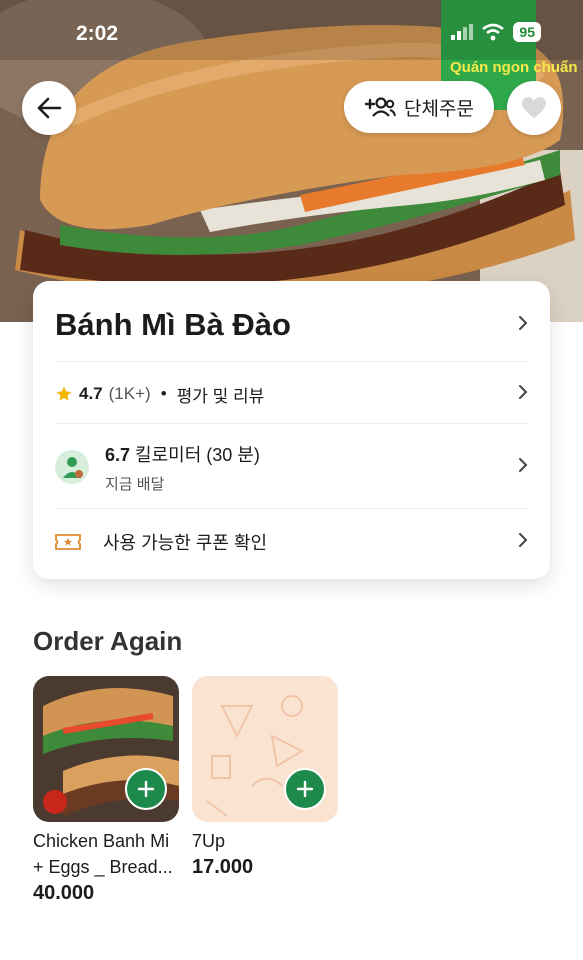 The width and height of the screenshot is (583, 960). I want to click on group-order-label: 단체주문, so click(439, 109).